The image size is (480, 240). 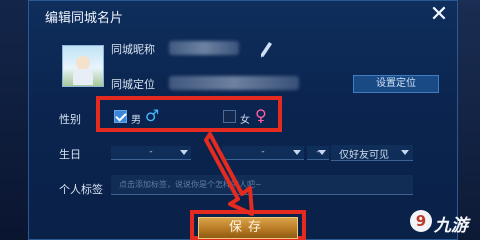 What do you see at coordinates (396, 84) in the screenshot?
I see `set-location-button: 设置定位` at bounding box center [396, 84].